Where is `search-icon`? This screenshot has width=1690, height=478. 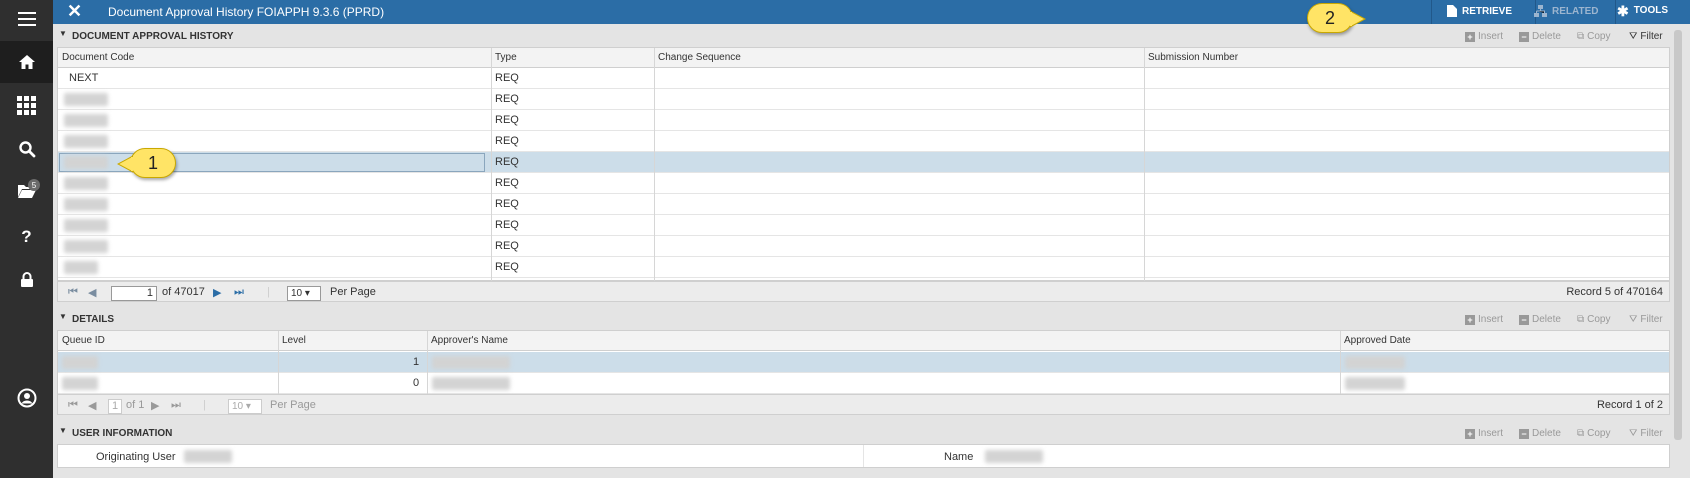
search-icon is located at coordinates (26, 149).